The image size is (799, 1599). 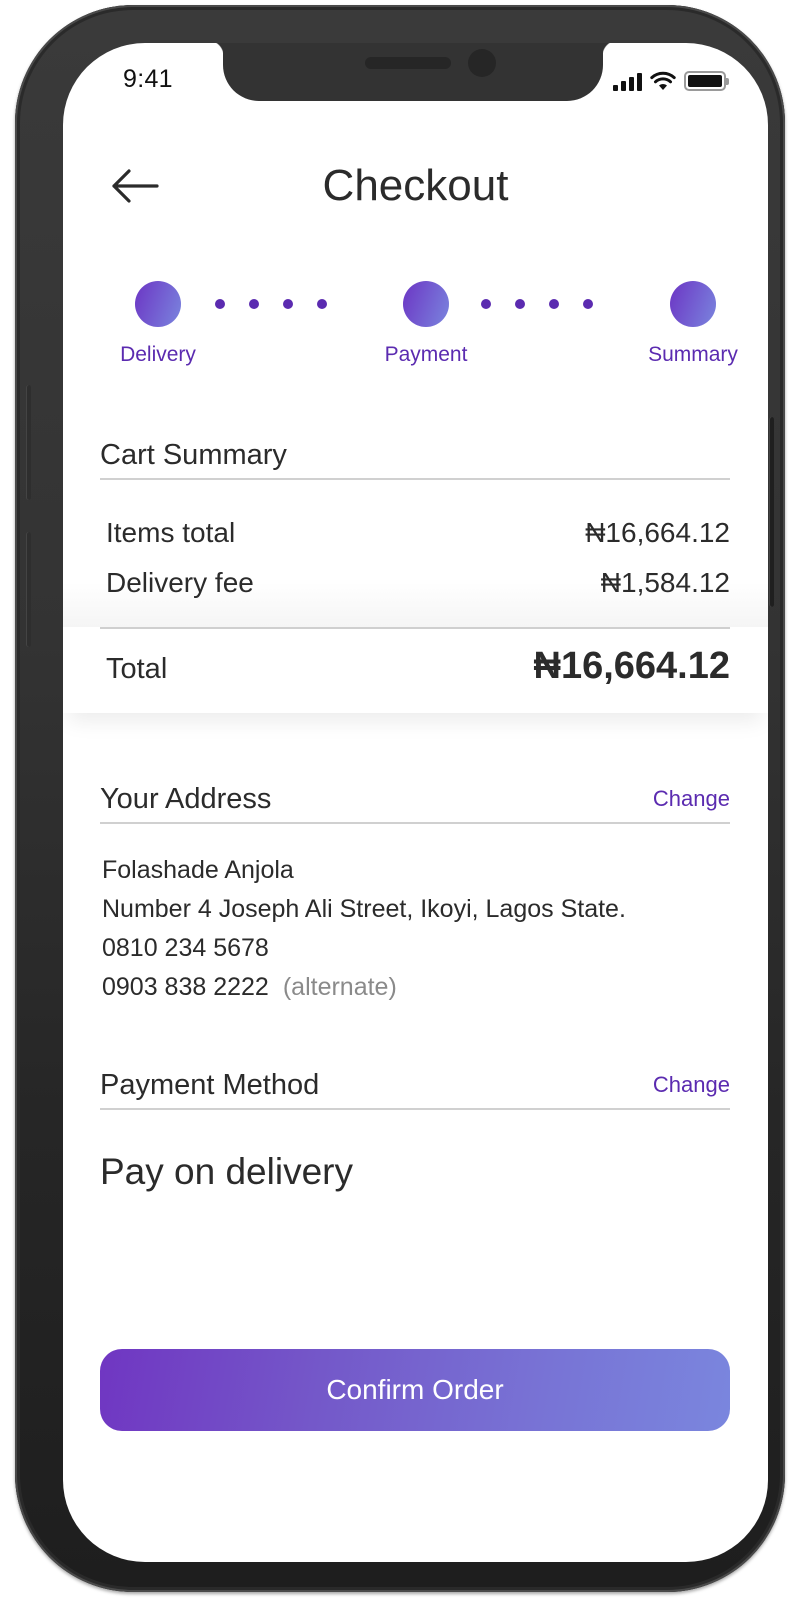 What do you see at coordinates (198, 870) in the screenshot?
I see `address-name: Folashade Anjola` at bounding box center [198, 870].